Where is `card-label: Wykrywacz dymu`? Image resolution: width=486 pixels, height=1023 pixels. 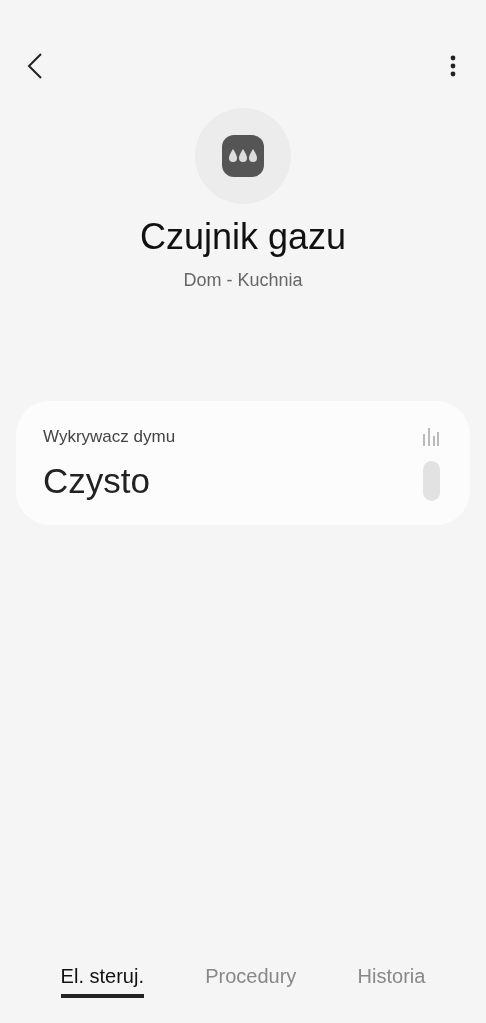
card-label: Wykrywacz dymu is located at coordinates (109, 437).